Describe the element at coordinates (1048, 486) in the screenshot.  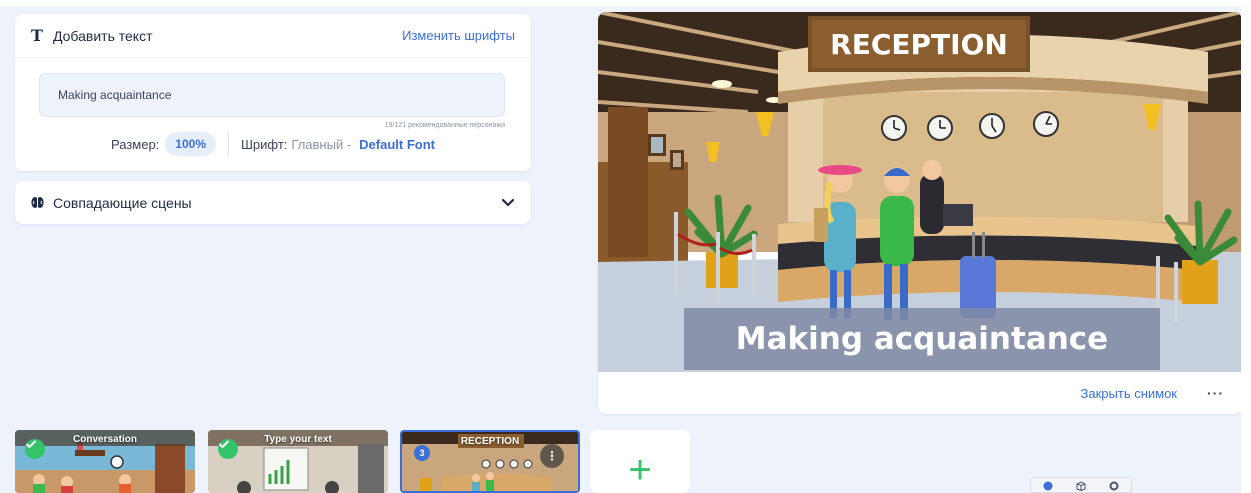
I see `user-icon` at that location.